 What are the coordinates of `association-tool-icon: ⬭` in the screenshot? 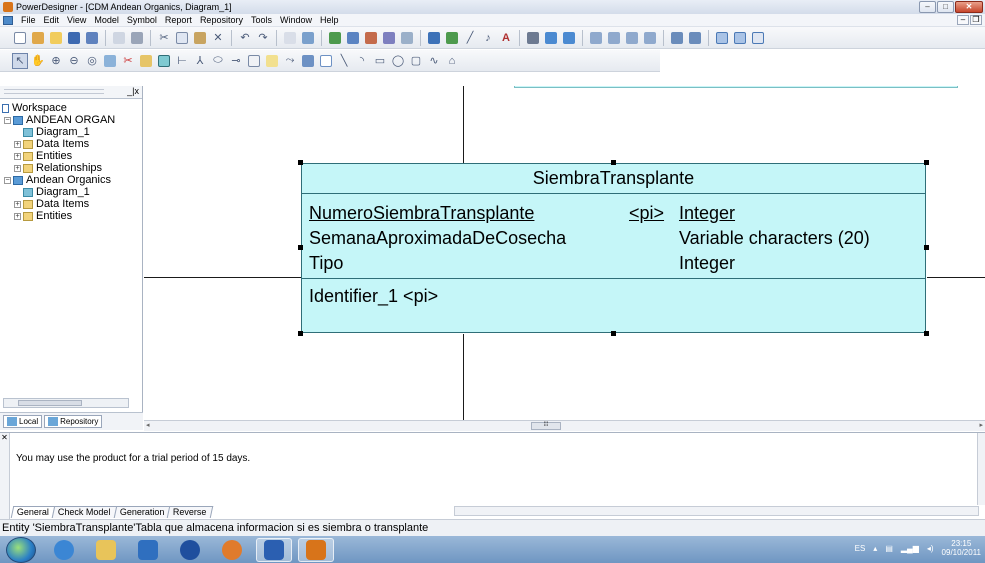 It's located at (218, 61).